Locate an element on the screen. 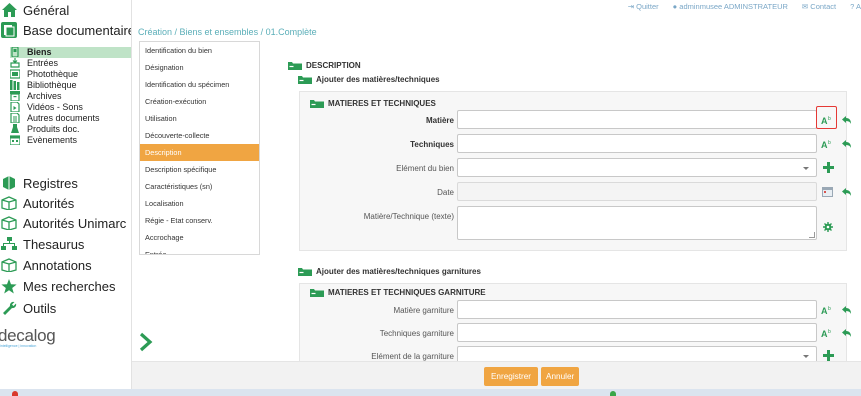  nav-base-documentaire: Base documentaire is located at coordinates (66, 30).